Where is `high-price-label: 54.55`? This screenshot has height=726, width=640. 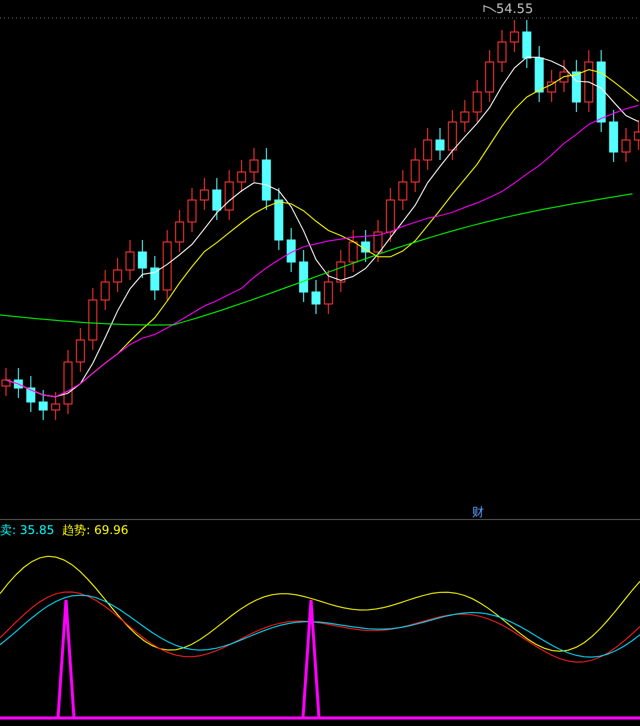
high-price-label: 54.55 is located at coordinates (515, 9).